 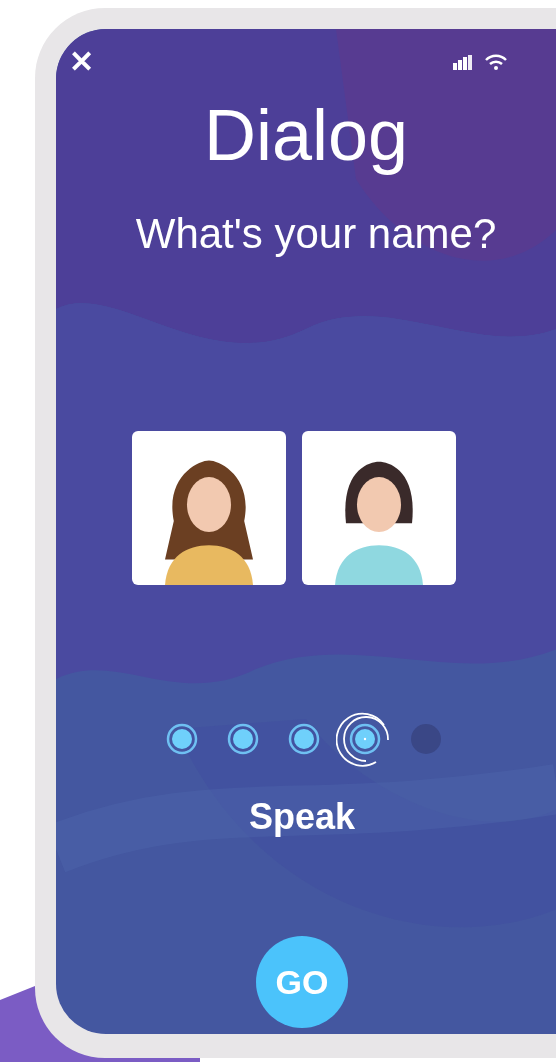 I want to click on step-label: Speak, so click(x=302, y=817).